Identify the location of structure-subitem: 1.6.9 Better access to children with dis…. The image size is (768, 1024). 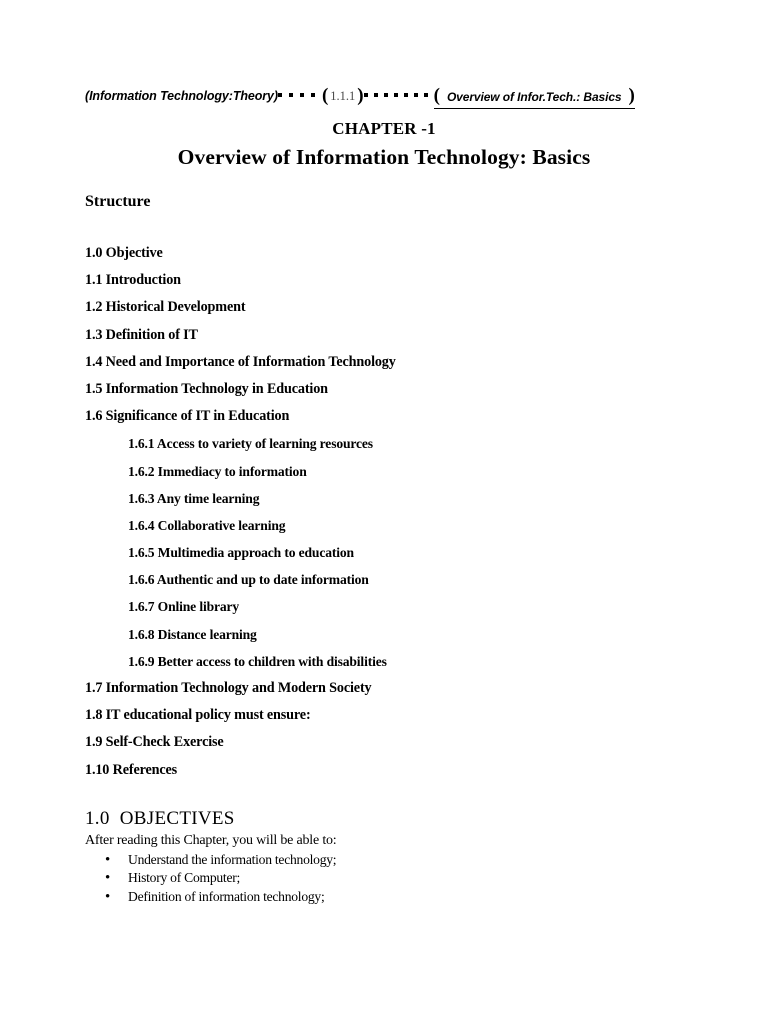
(257, 661).